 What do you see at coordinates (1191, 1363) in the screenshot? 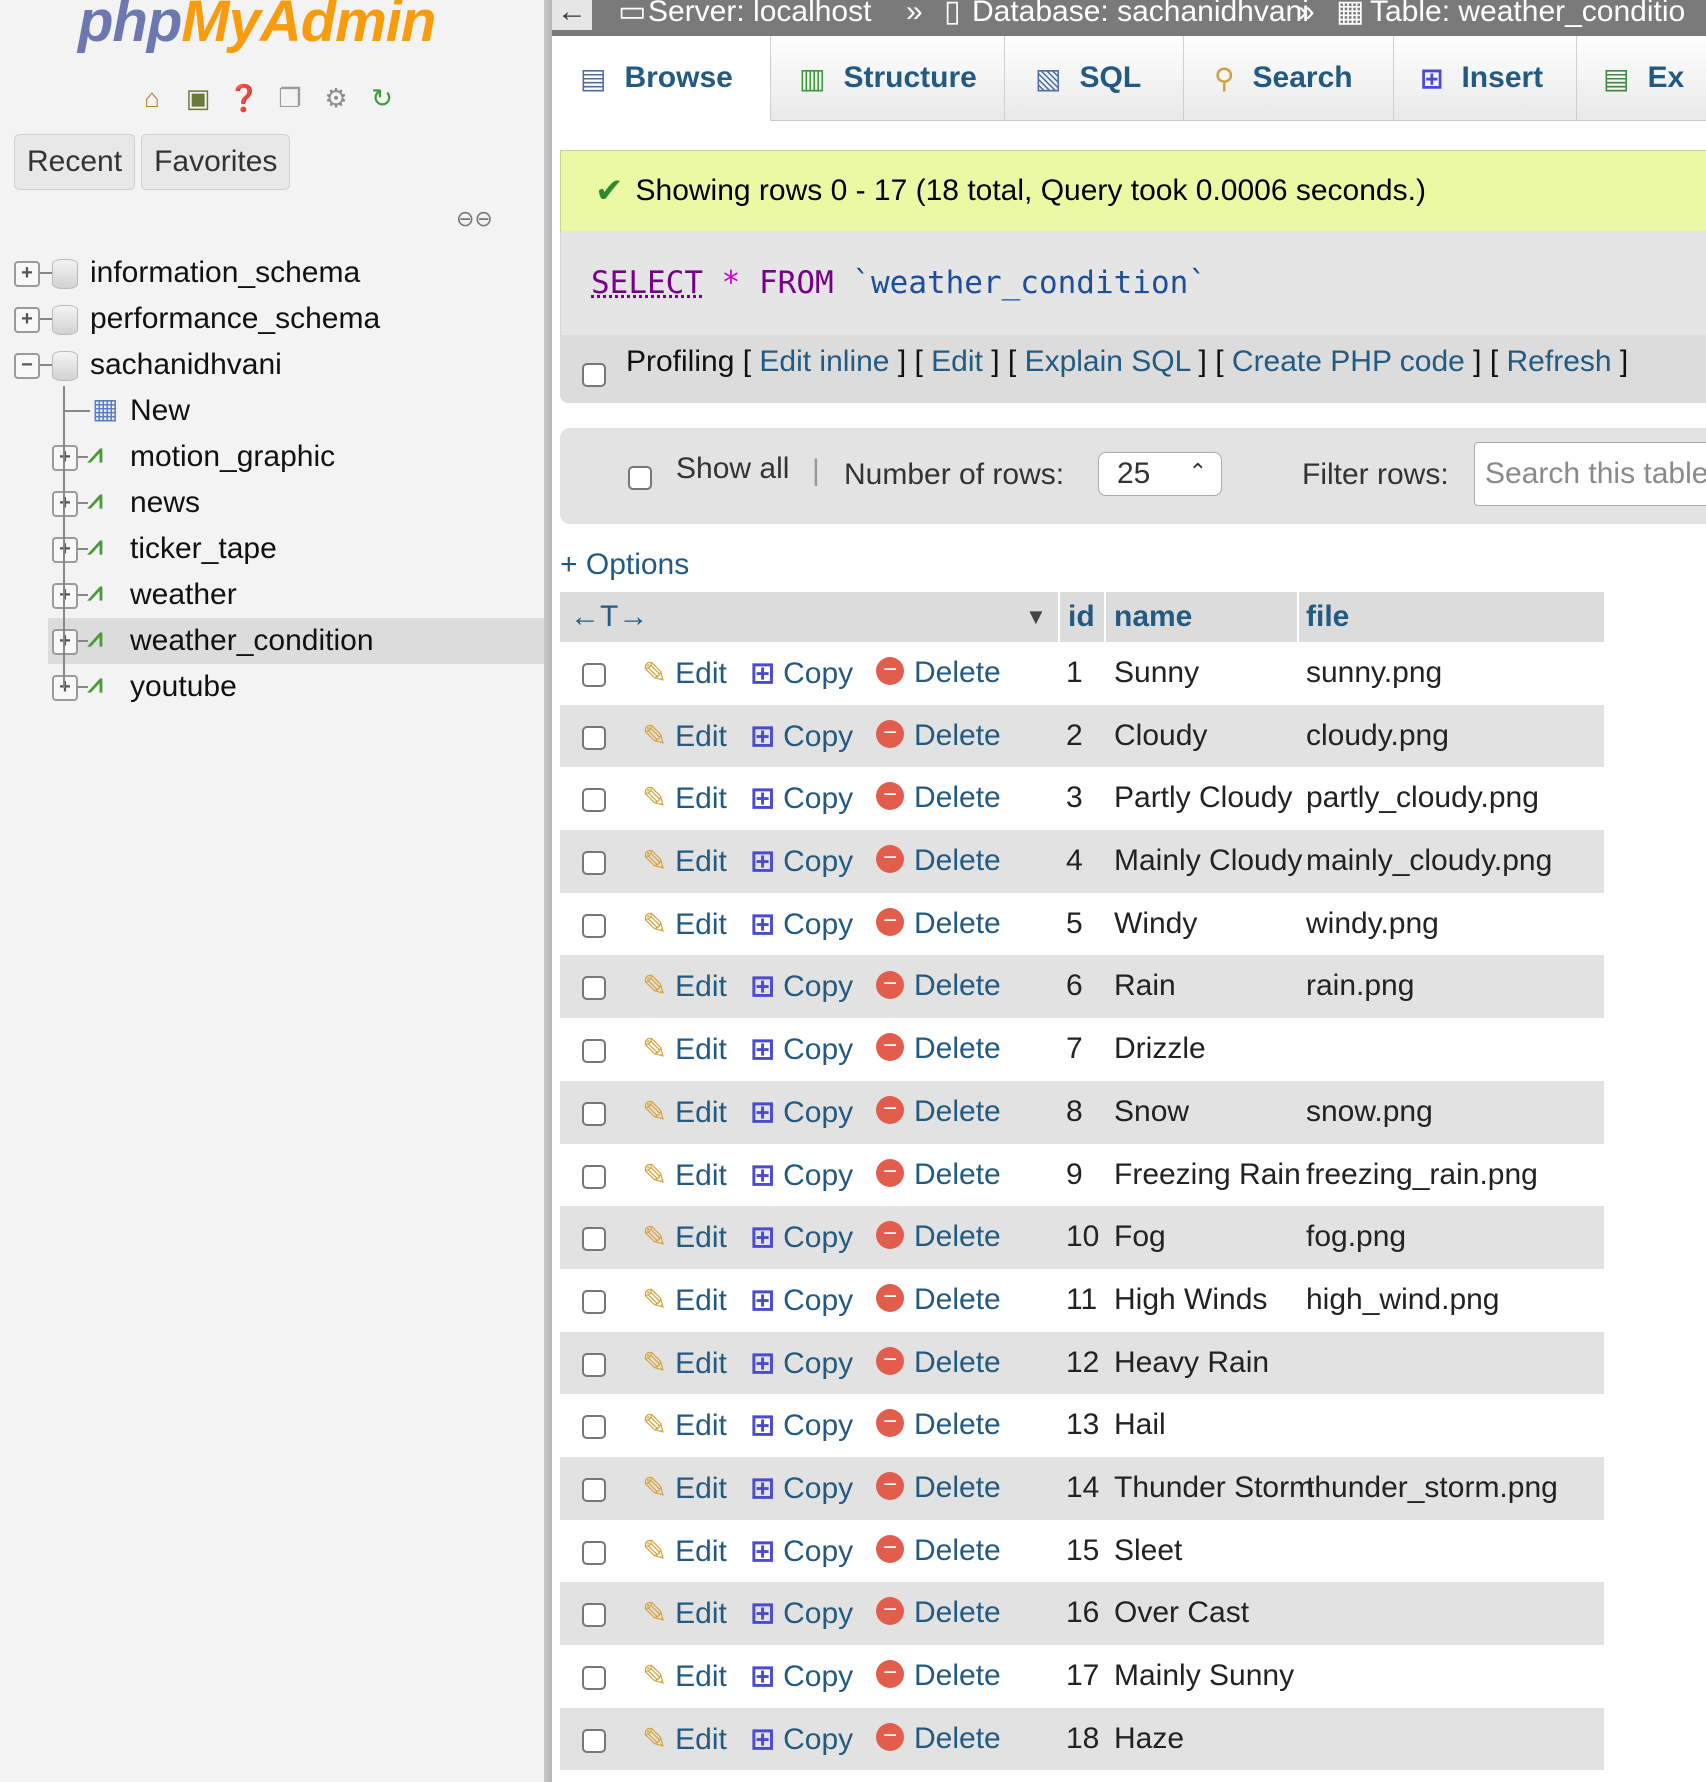
I see `cell-name: Heavy Rain` at bounding box center [1191, 1363].